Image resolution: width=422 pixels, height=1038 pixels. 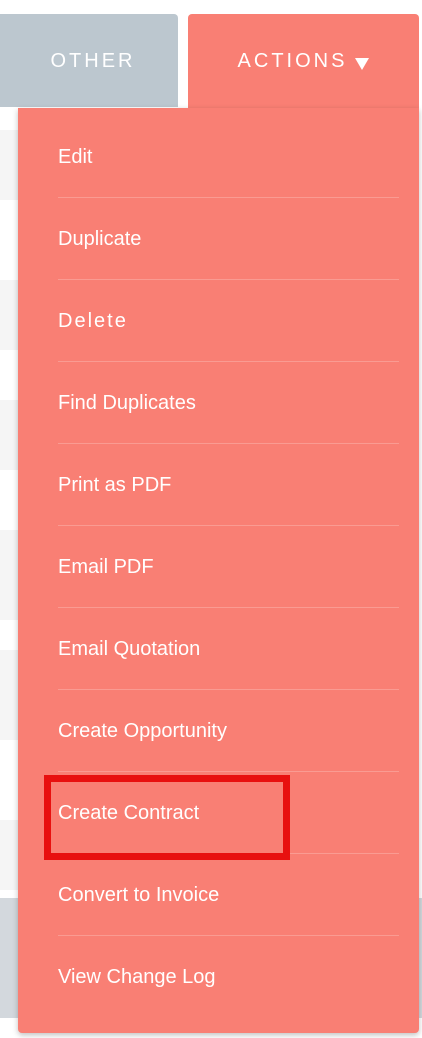 I want to click on menu-item-convert-to-invoice: Convert to Invoice, so click(x=228, y=895).